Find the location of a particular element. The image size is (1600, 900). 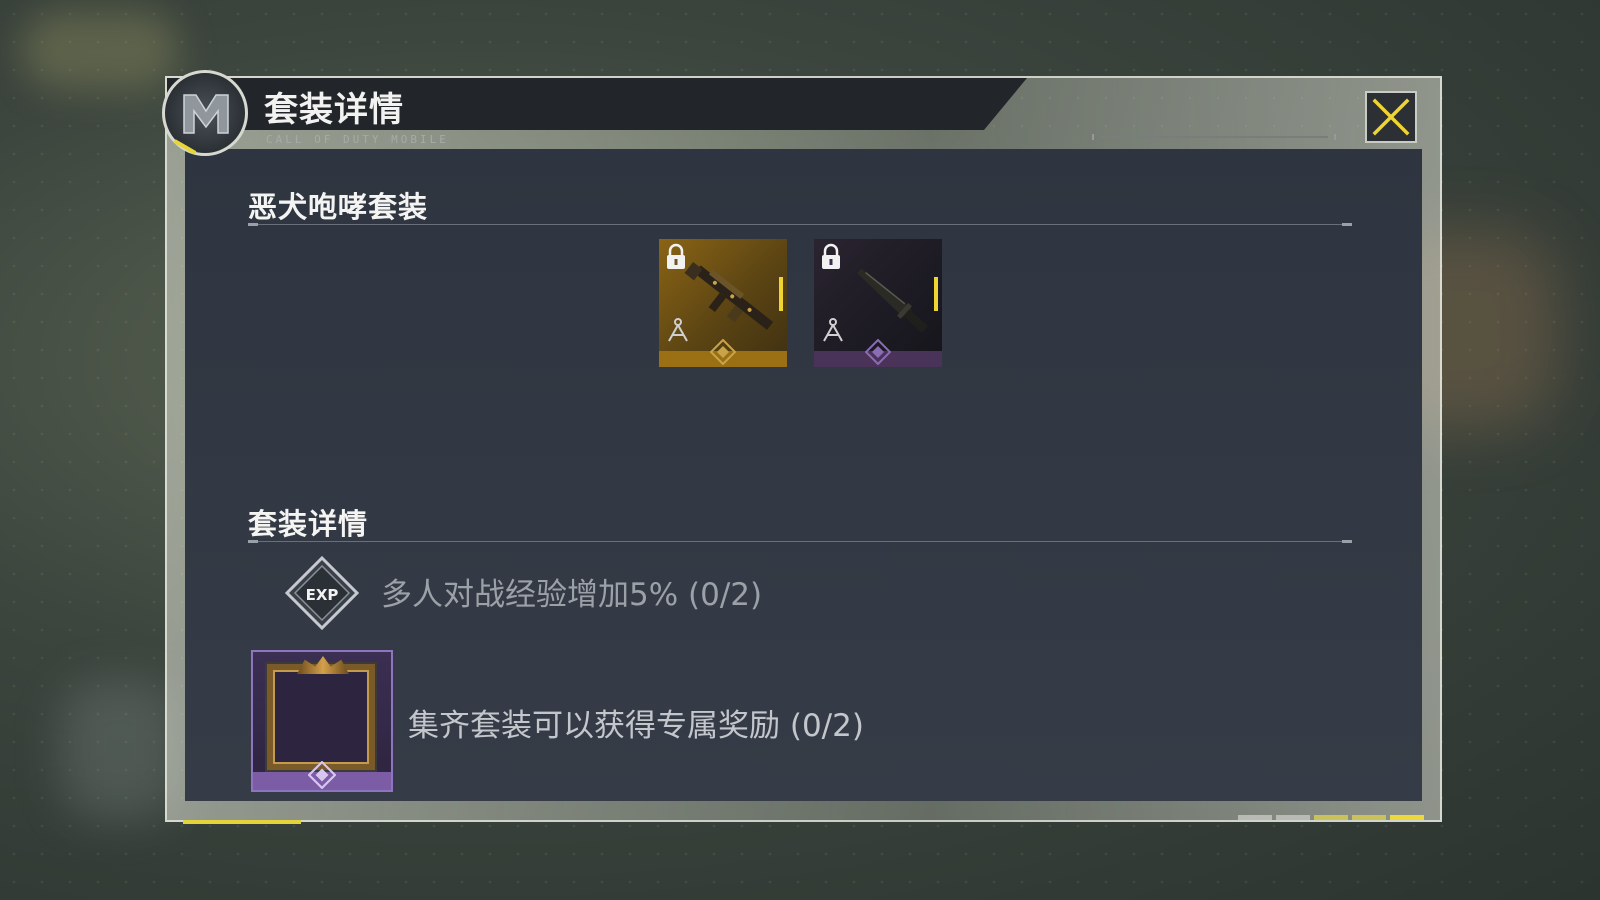

set-item-knife is located at coordinates (878, 303).